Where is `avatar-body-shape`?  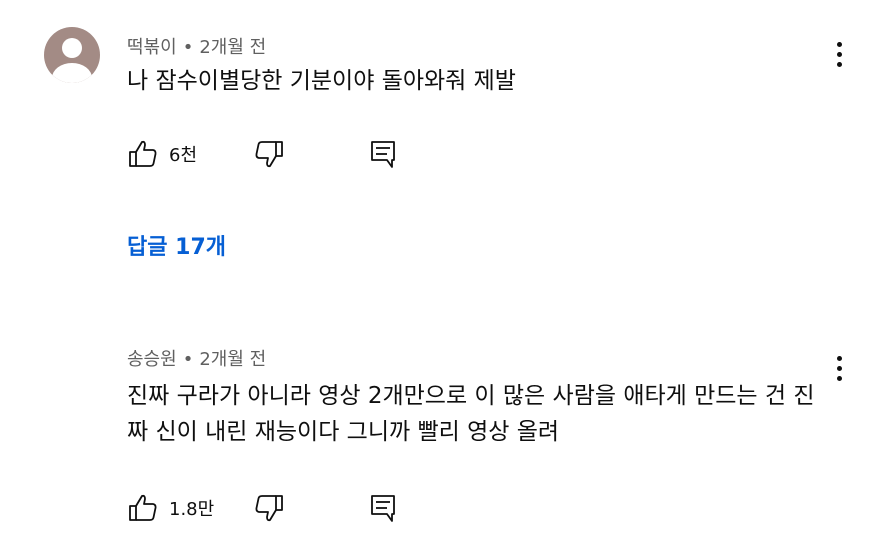
avatar-body-shape is located at coordinates (72, 73).